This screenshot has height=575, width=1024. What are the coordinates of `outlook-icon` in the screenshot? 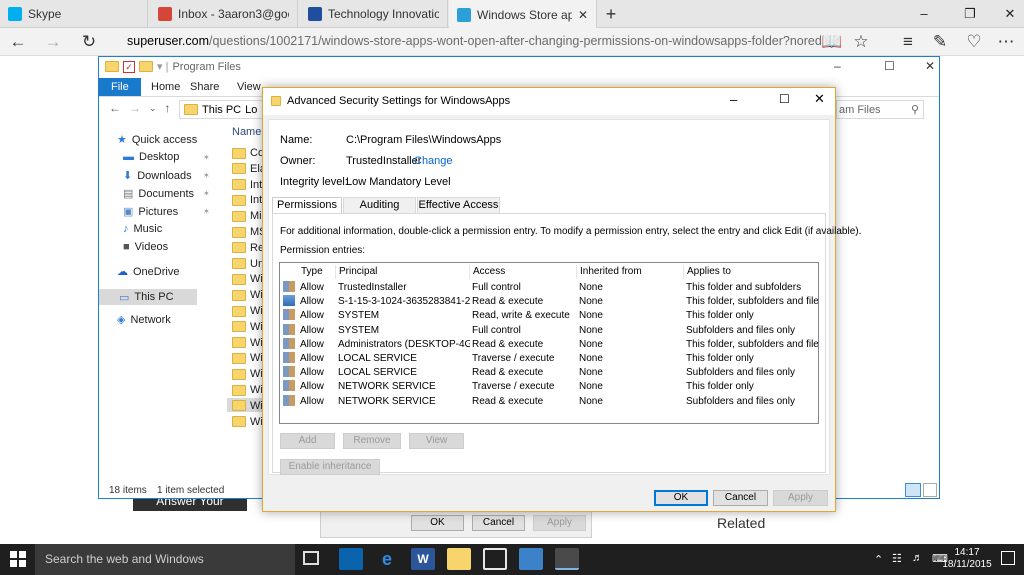 It's located at (351, 559).